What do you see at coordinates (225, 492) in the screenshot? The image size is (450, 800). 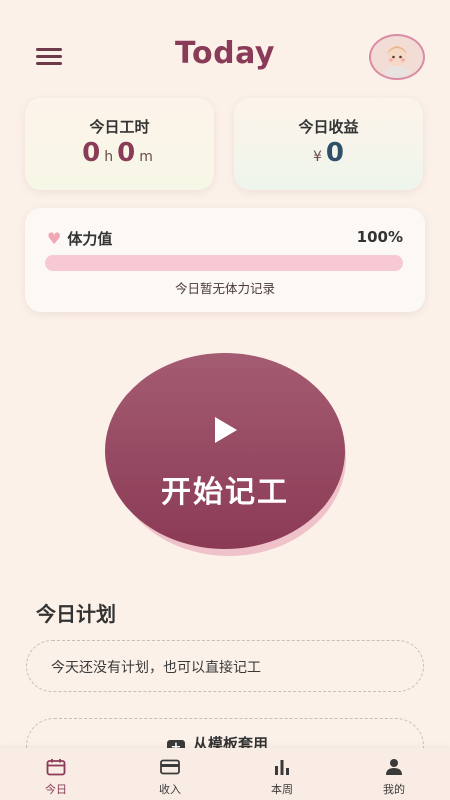 I see `start-work-label: 开始记工` at bounding box center [225, 492].